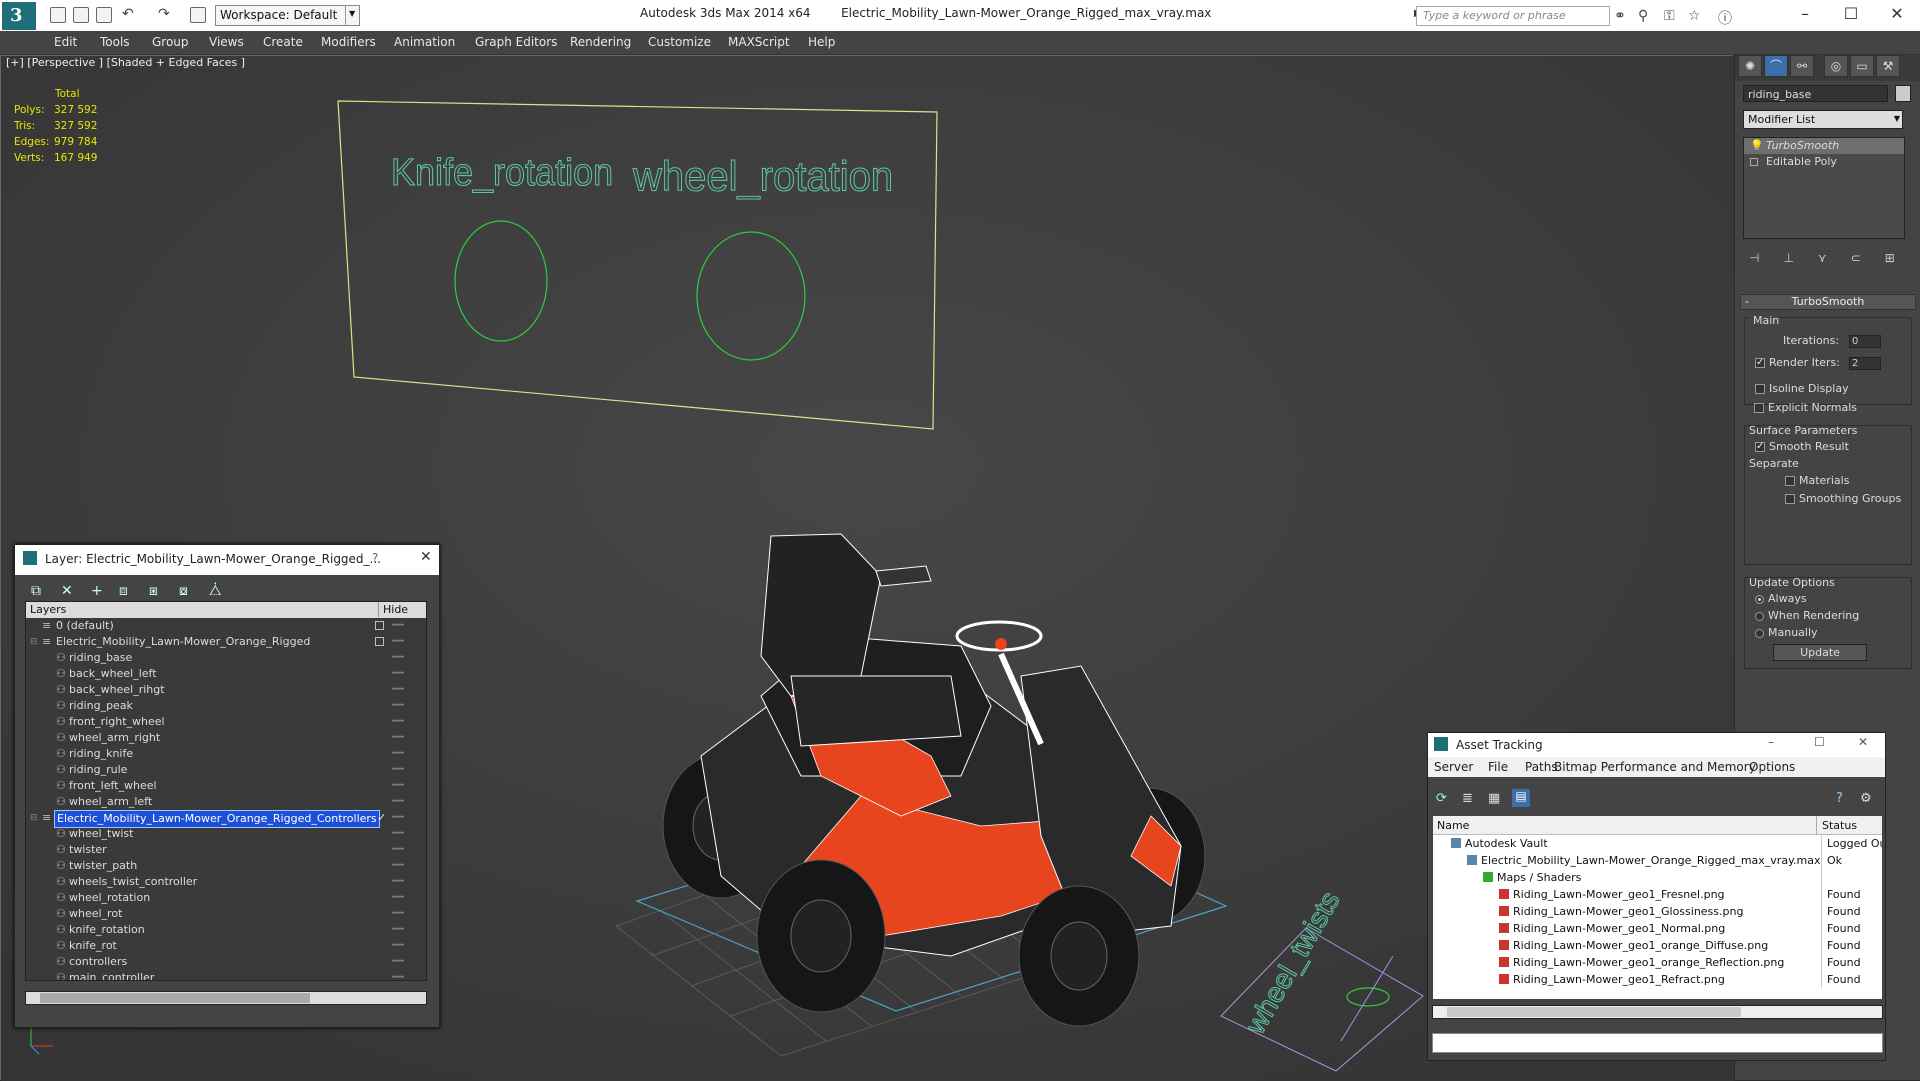 This screenshot has width=1920, height=1081. Describe the element at coordinates (1441, 798) in the screenshot. I see `refresh-icon: ⟳` at that location.